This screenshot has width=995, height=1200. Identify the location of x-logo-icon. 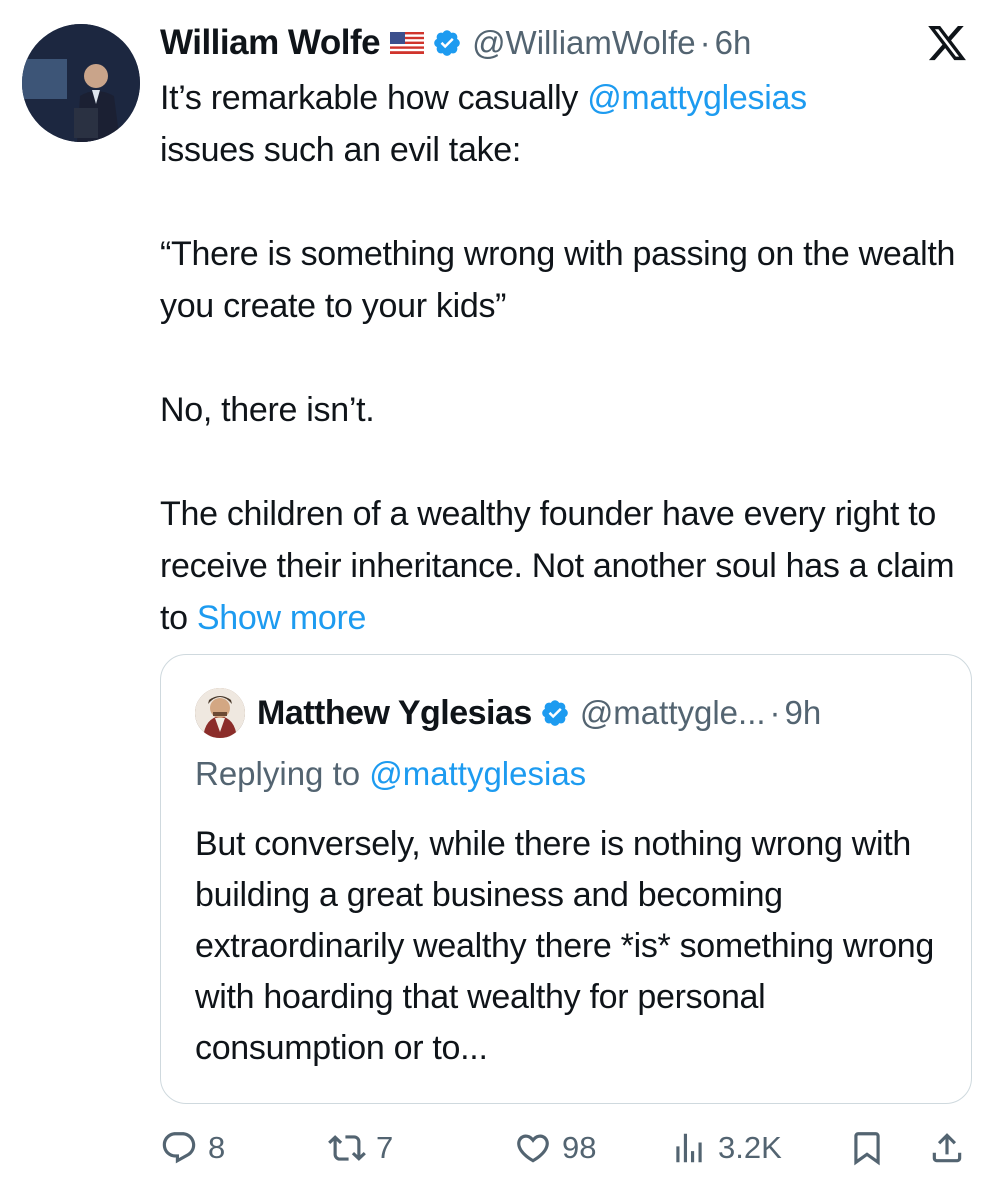
(947, 43).